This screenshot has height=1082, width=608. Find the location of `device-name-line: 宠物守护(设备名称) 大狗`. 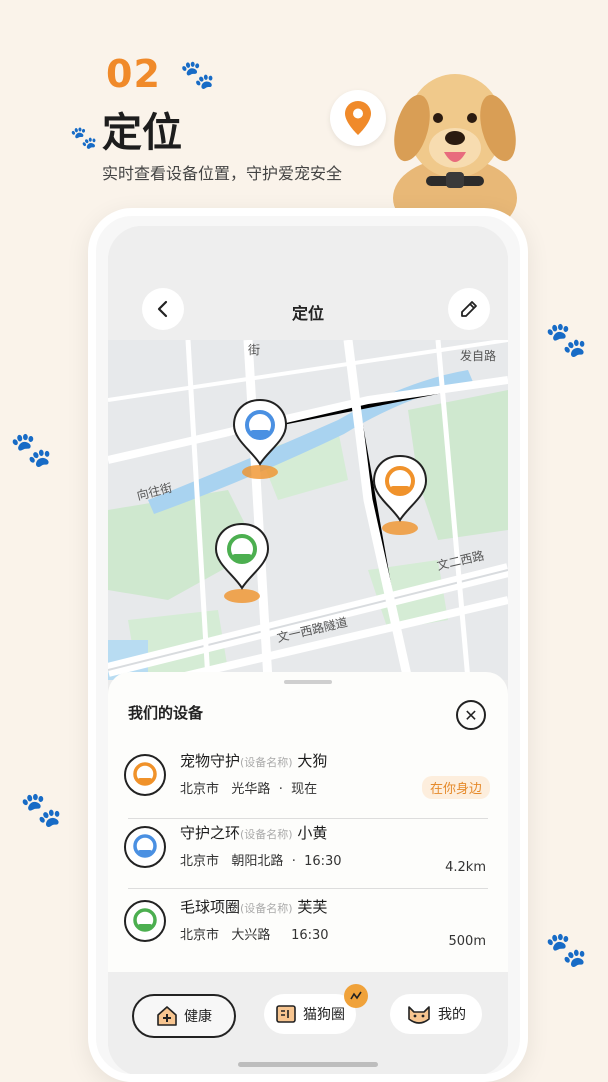

device-name-line: 宠物守护(设备名称) 大狗 is located at coordinates (253, 760).